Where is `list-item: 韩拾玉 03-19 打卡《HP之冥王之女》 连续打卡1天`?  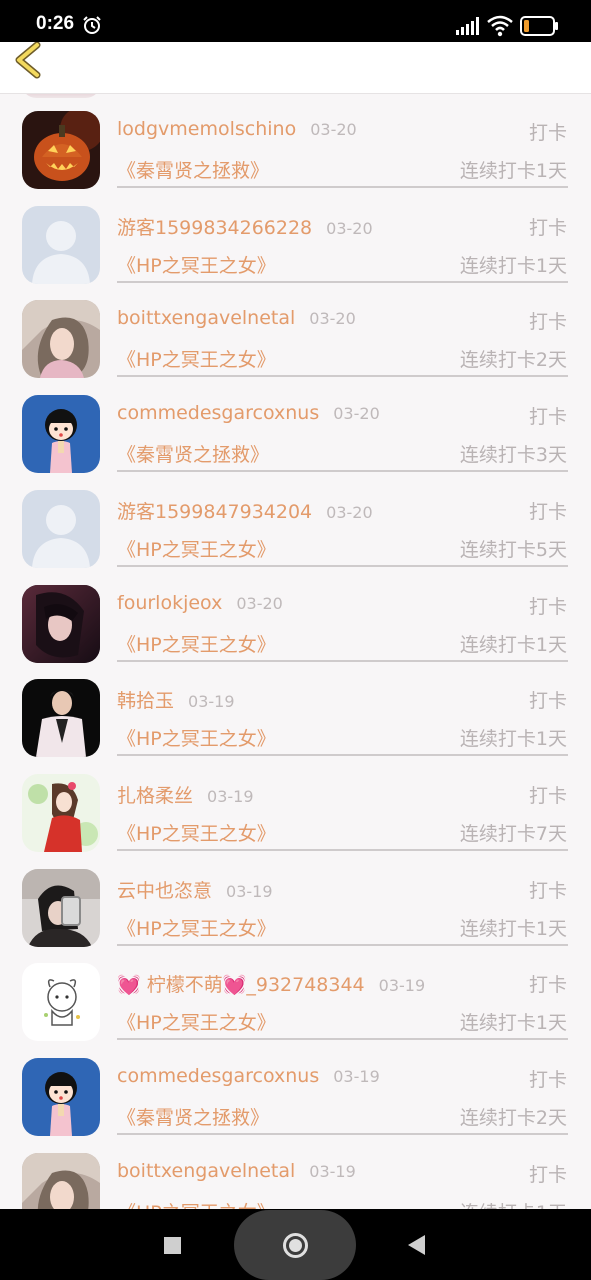 list-item: 韩拾玉 03-19 打卡《HP之冥王之女》 连续打卡1天 is located at coordinates (295, 710).